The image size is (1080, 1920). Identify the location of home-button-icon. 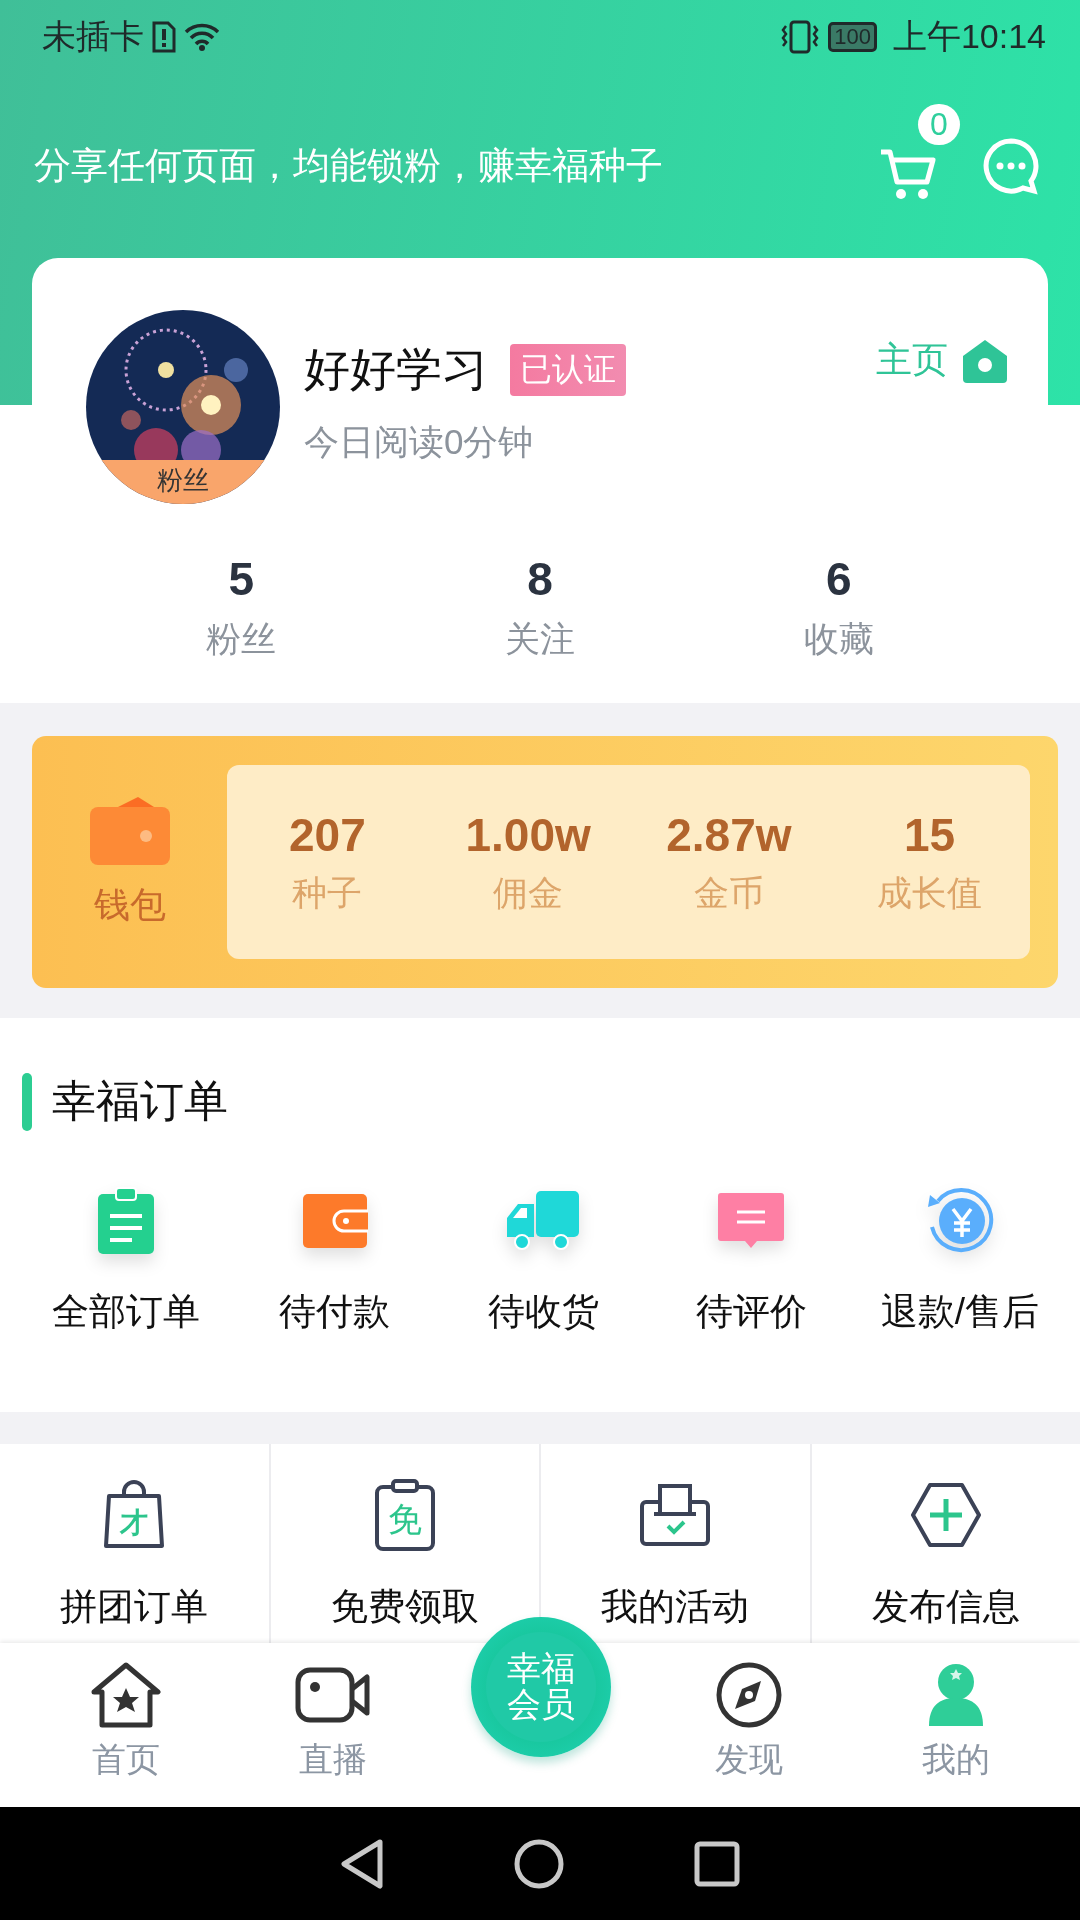
(539, 1863).